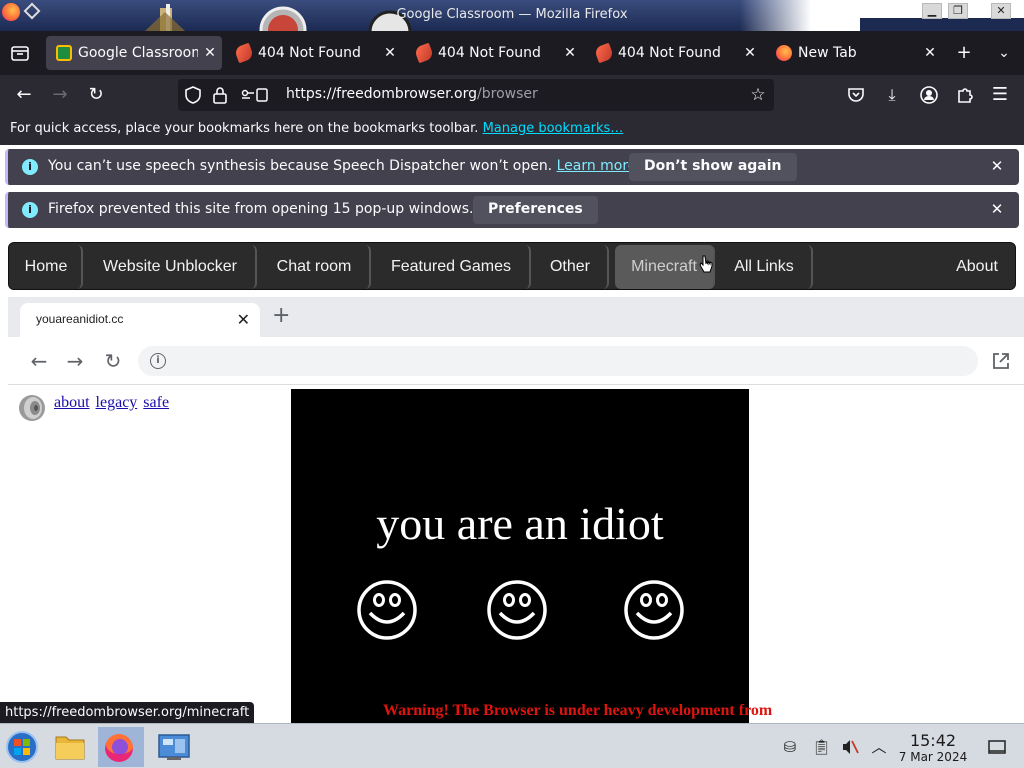 The width and height of the screenshot is (1024, 768). What do you see at coordinates (879, 747) in the screenshot?
I see `chevron-up-icon: ︿` at bounding box center [879, 747].